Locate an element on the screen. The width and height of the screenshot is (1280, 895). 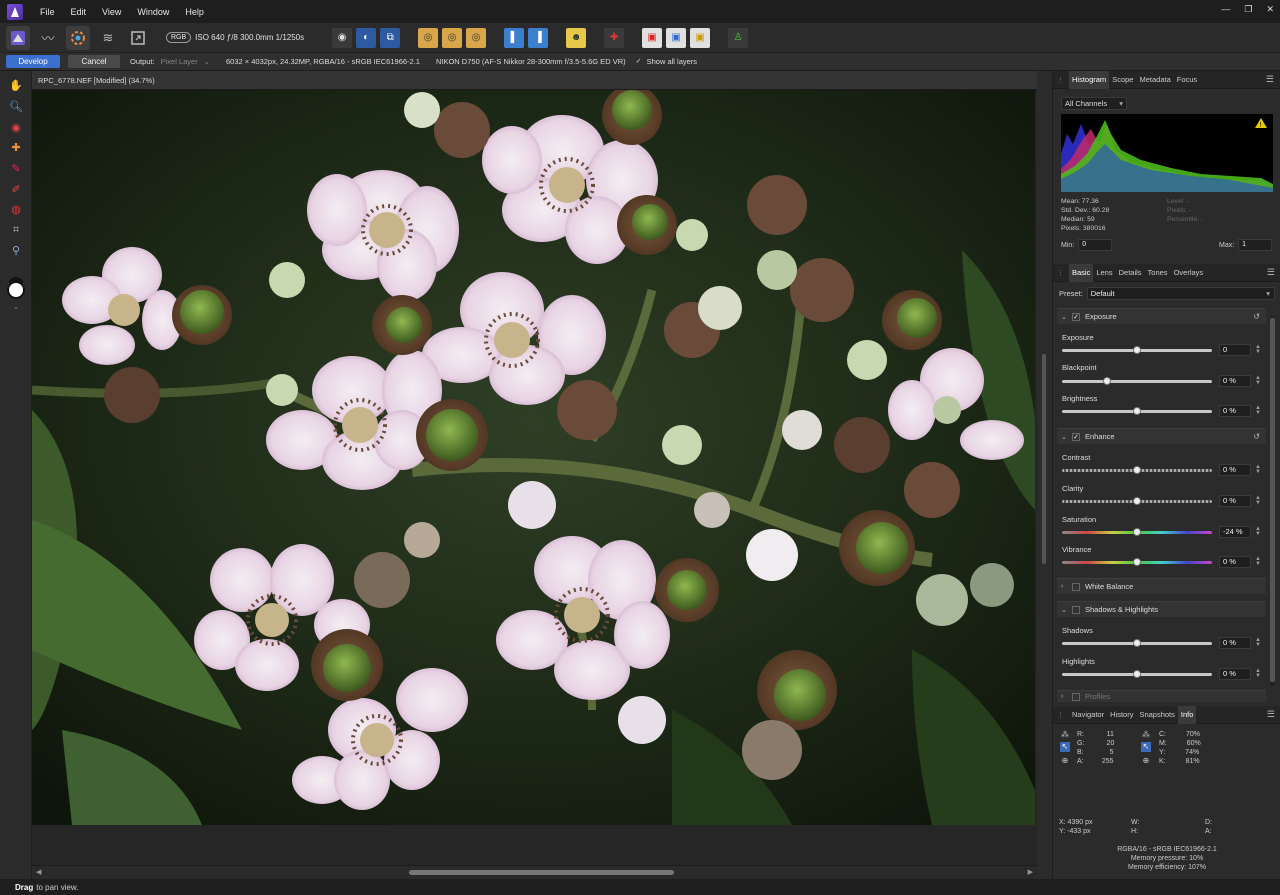
view-mirror-button: ⧉ is located at coordinates (390, 37).